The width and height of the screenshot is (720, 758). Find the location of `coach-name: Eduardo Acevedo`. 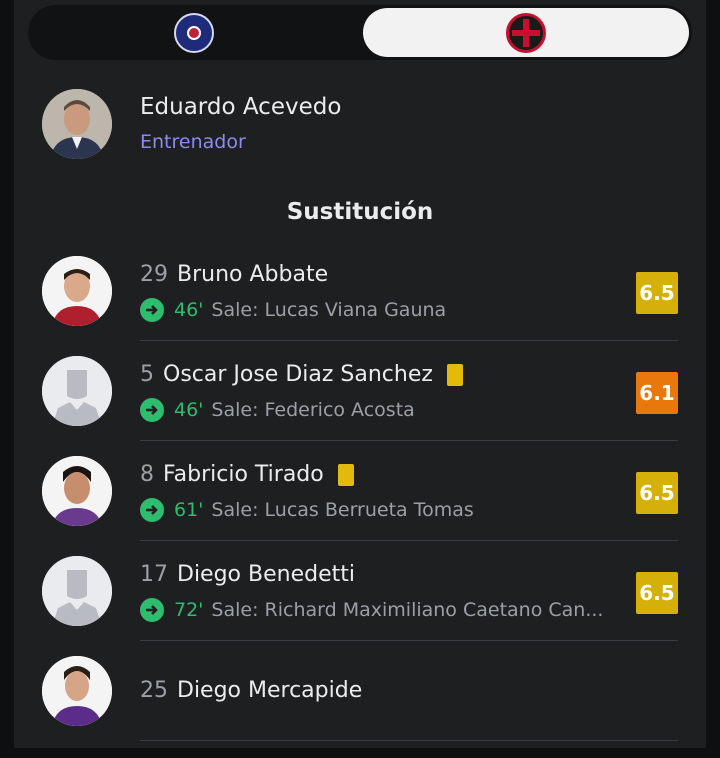

coach-name: Eduardo Acevedo is located at coordinates (240, 107).